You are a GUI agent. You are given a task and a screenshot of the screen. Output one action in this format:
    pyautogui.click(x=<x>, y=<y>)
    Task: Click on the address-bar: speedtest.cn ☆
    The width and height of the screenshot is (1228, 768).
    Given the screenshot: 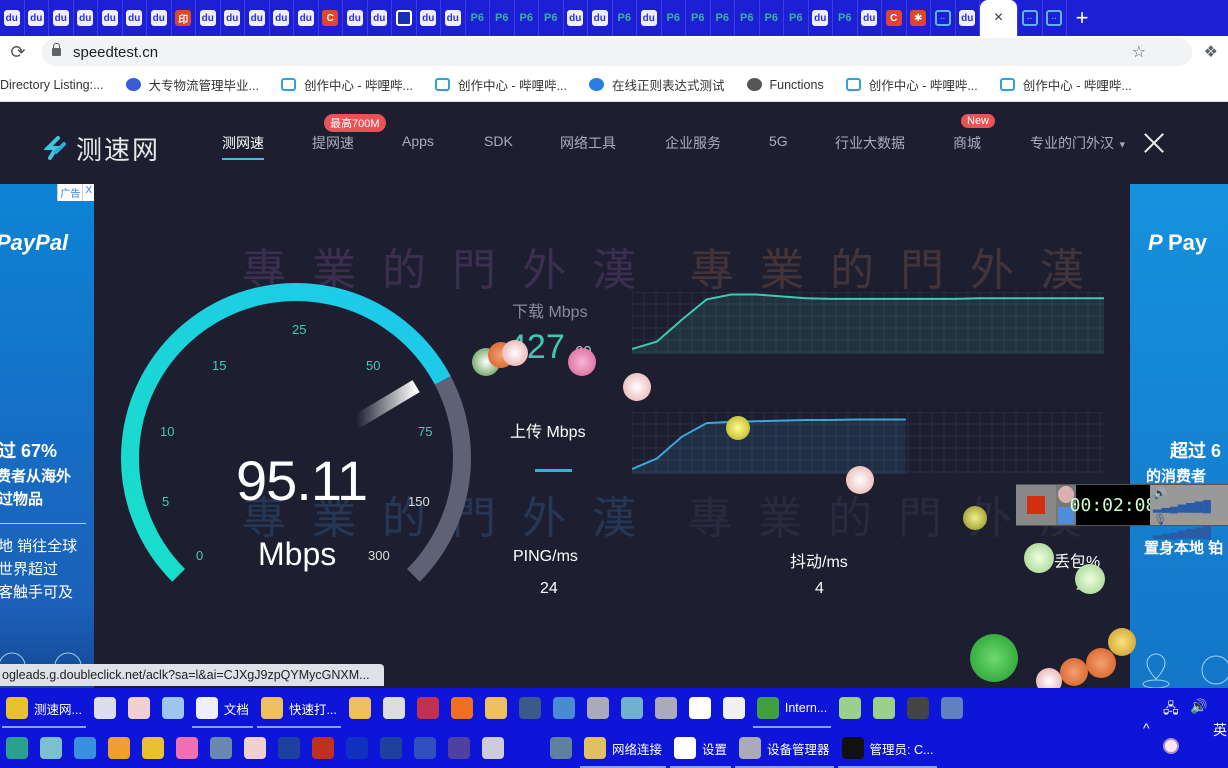 What is the action you would take?
    pyautogui.click(x=617, y=52)
    